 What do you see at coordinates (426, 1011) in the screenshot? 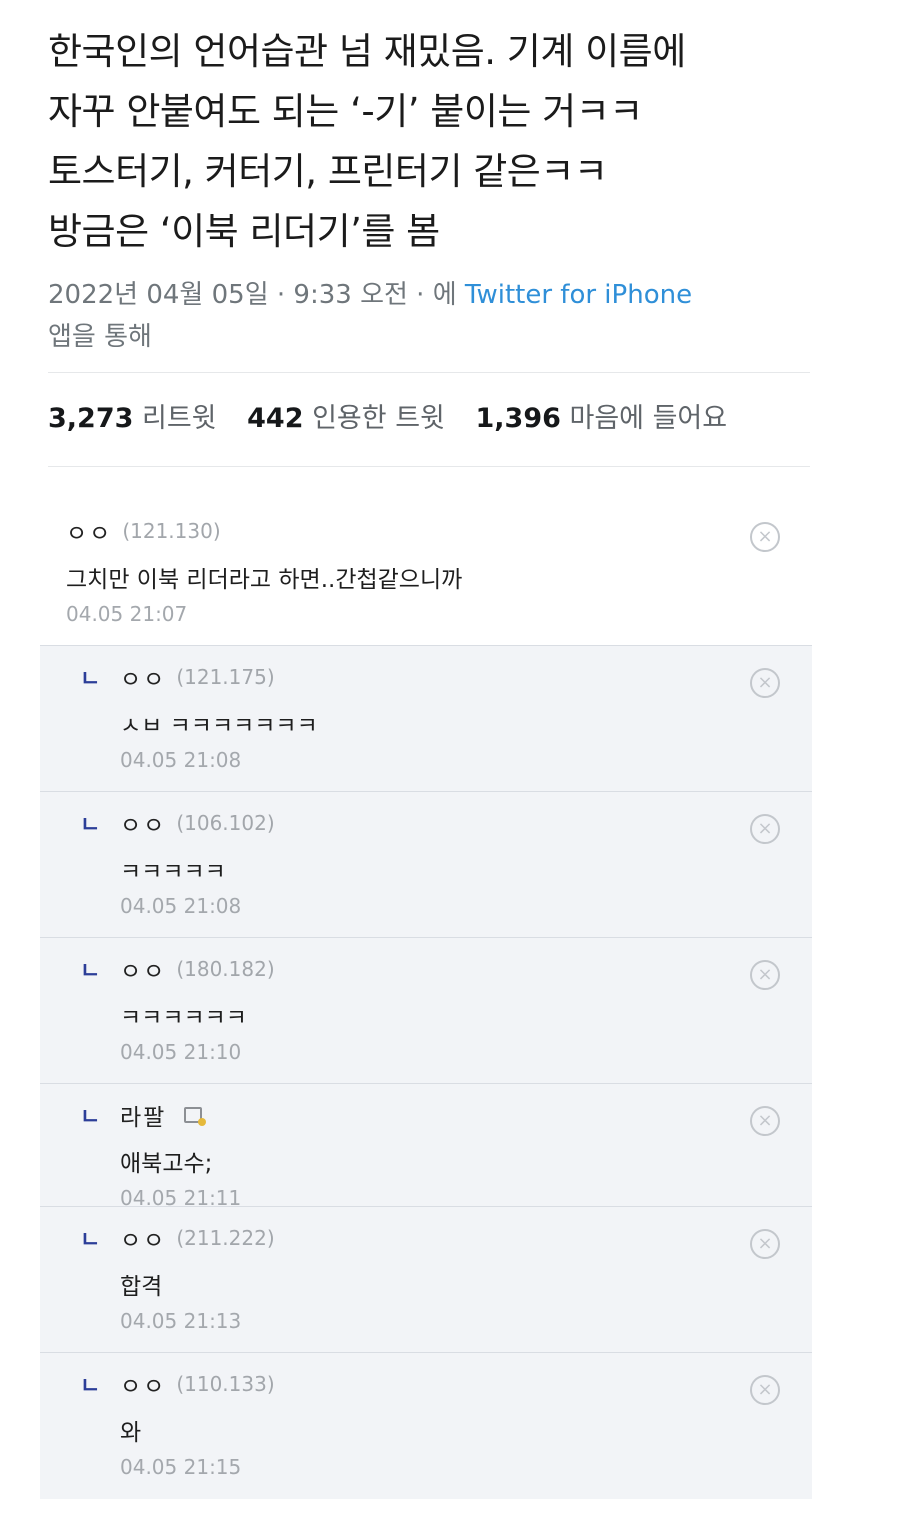
I see `reply-item: ㄴ ㅇㅇ (180.182) ㅋㅋㅋㅋㅋㅋ 04.05 21:10 ×` at bounding box center [426, 1011].